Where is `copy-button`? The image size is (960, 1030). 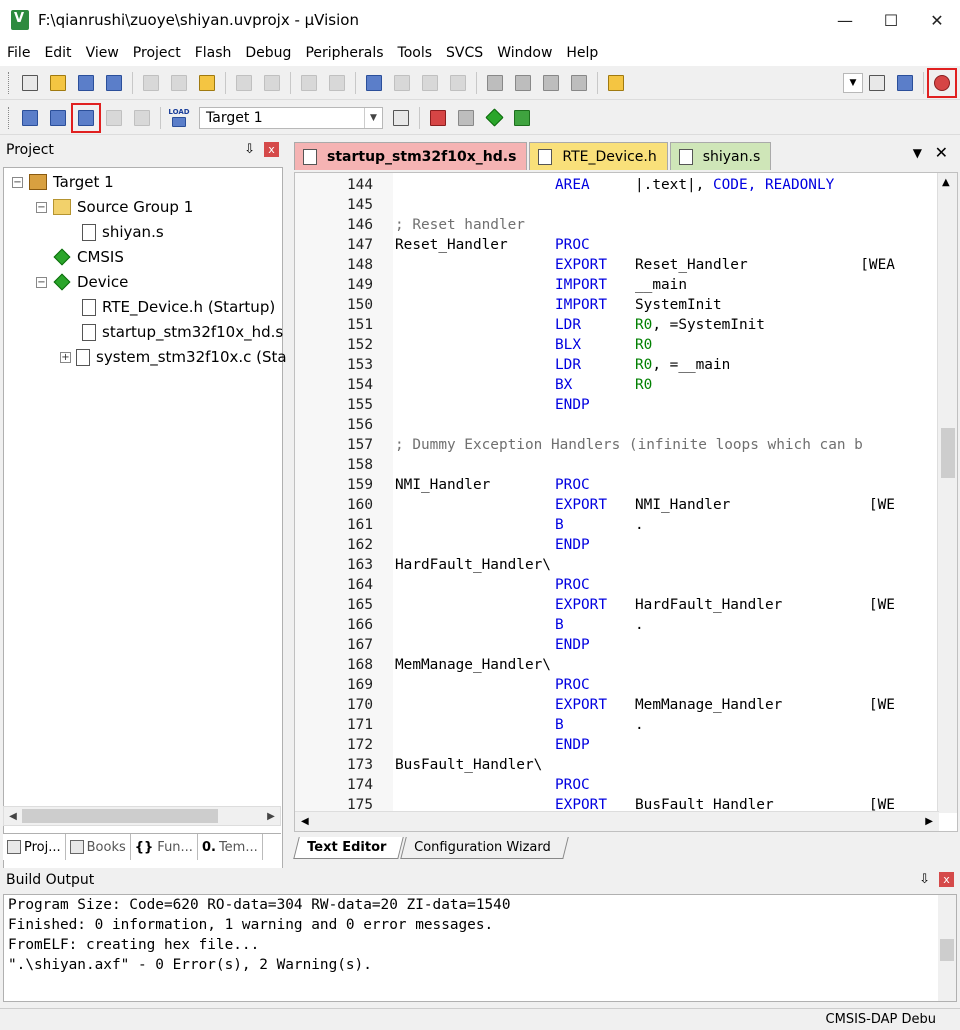
copy-button is located at coordinates (179, 83).